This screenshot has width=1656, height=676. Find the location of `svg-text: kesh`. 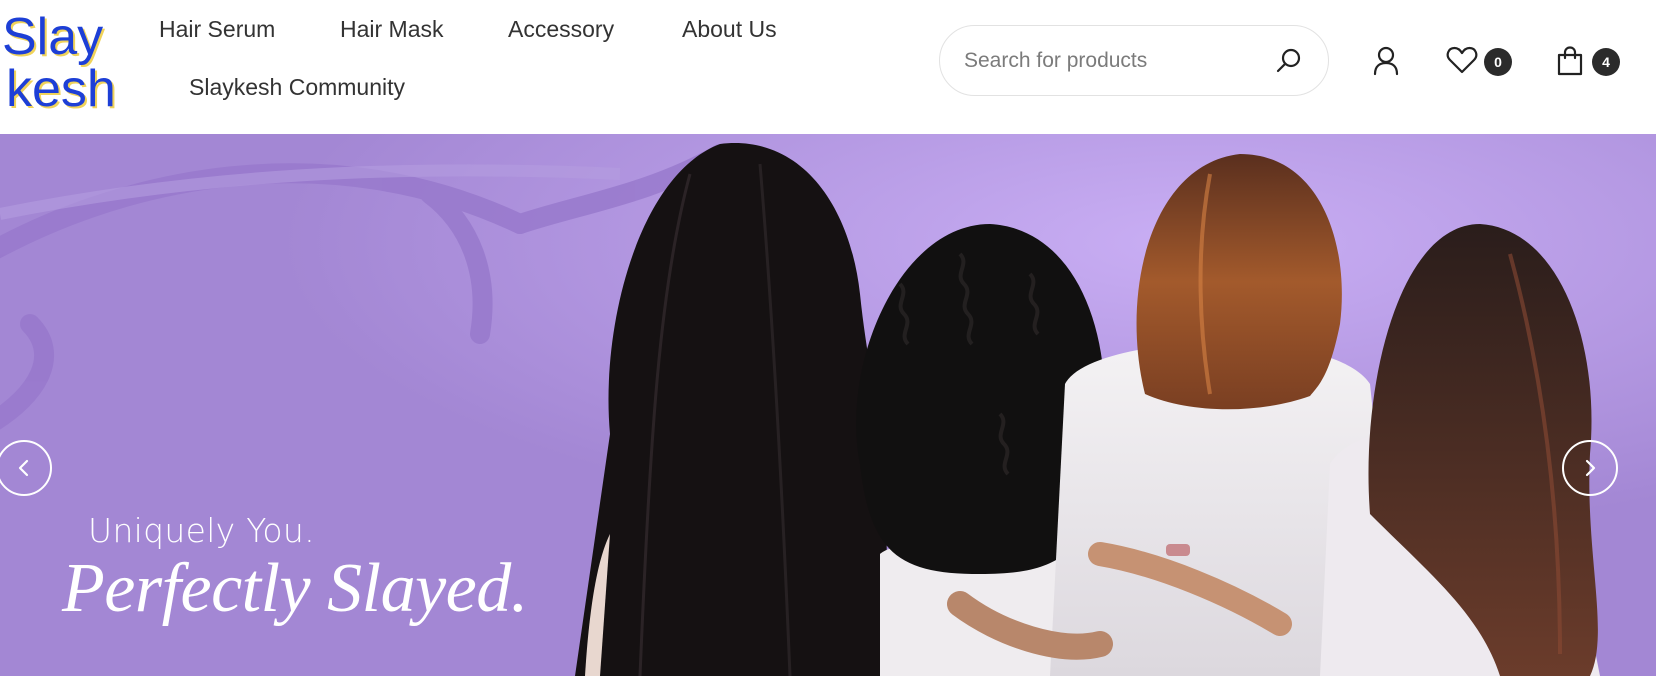

svg-text: kesh is located at coordinates (61, 86).